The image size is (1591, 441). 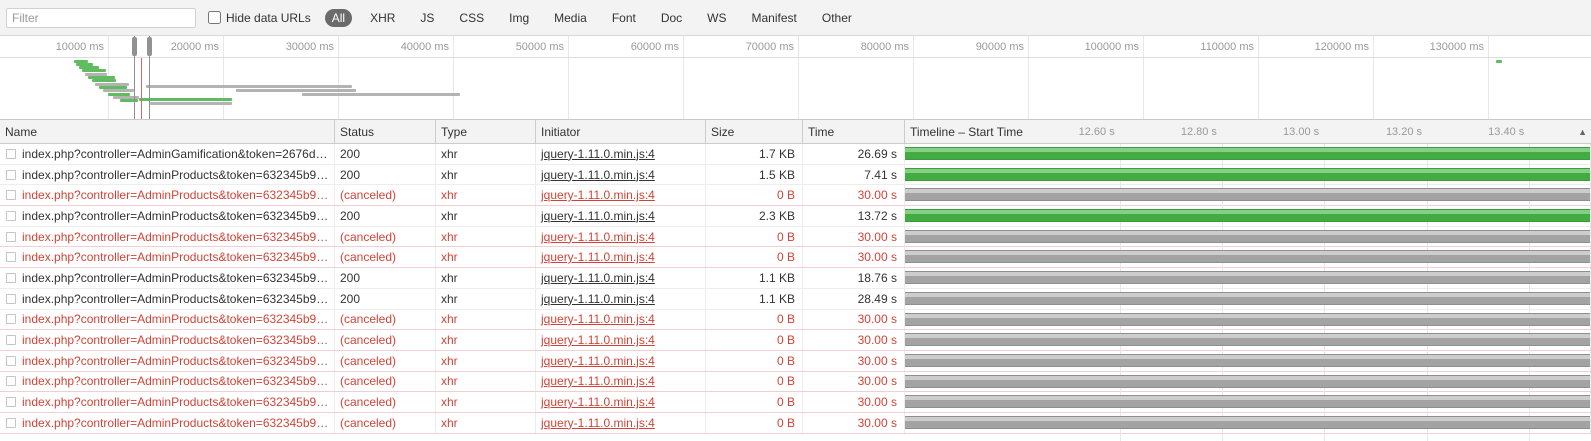 I want to click on filter-js: JS, so click(x=427, y=18).